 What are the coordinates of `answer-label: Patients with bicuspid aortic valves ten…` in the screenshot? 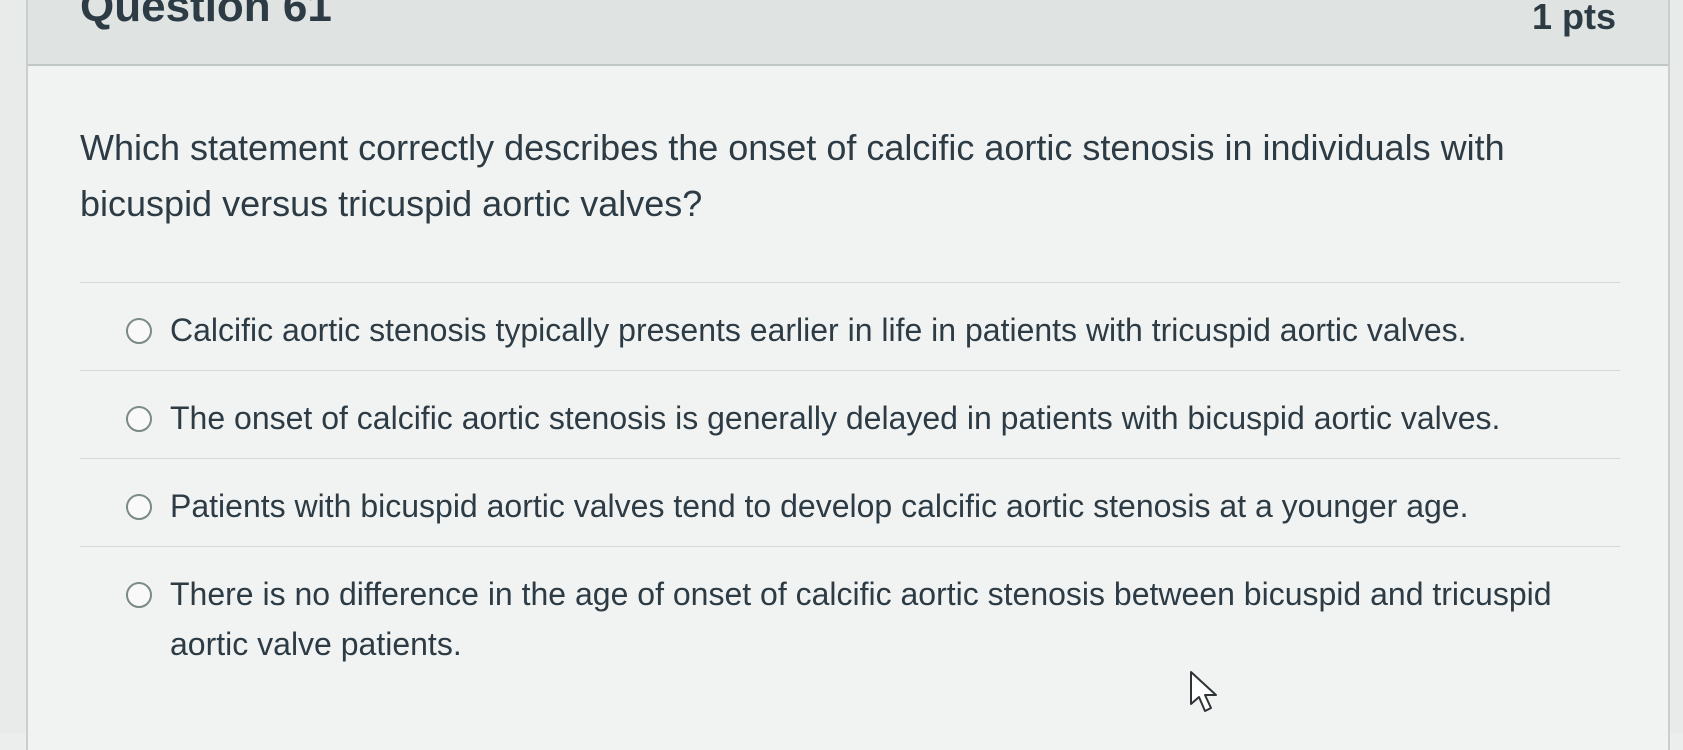 It's located at (880, 506).